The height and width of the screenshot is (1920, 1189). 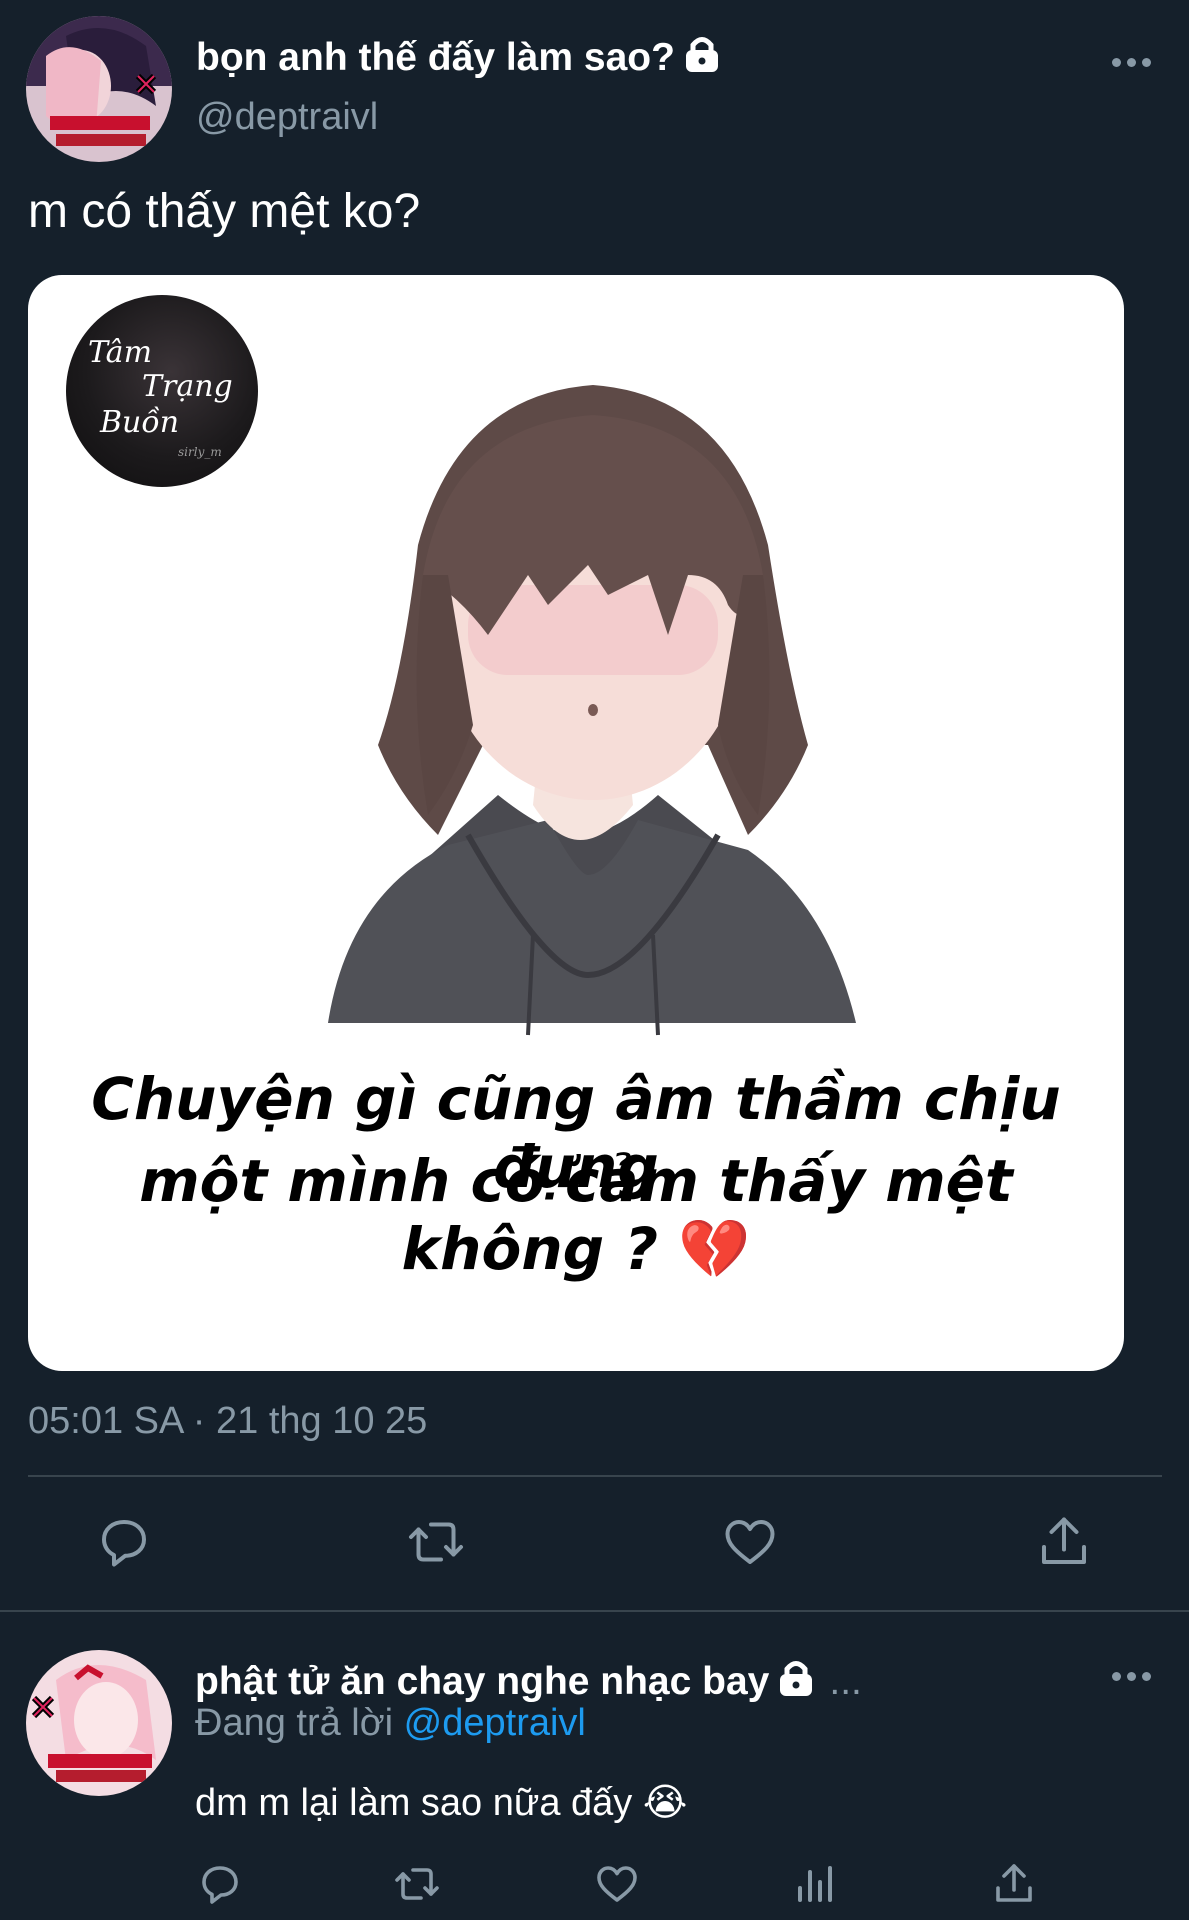 I want to click on replying-prefix: Đang trả lời, so click(x=294, y=1723).